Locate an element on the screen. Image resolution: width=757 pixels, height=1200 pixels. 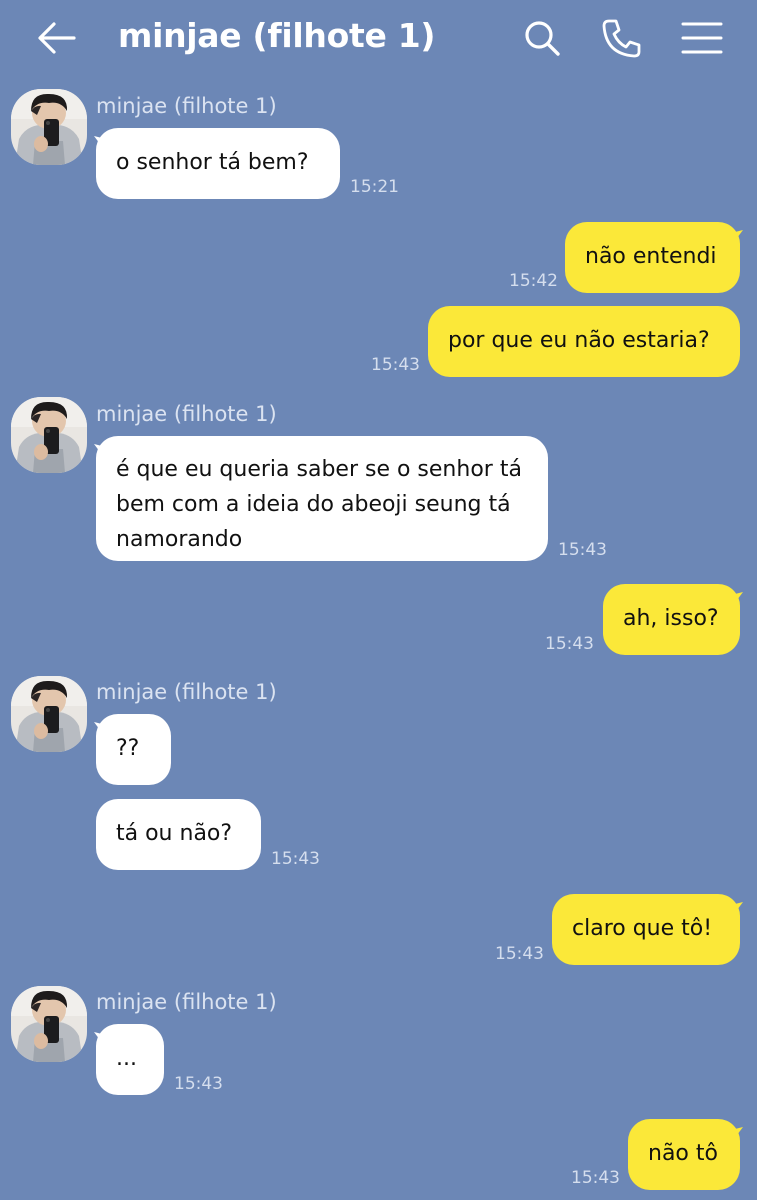
message-text: o senhor tá bem? is located at coordinates (212, 162).